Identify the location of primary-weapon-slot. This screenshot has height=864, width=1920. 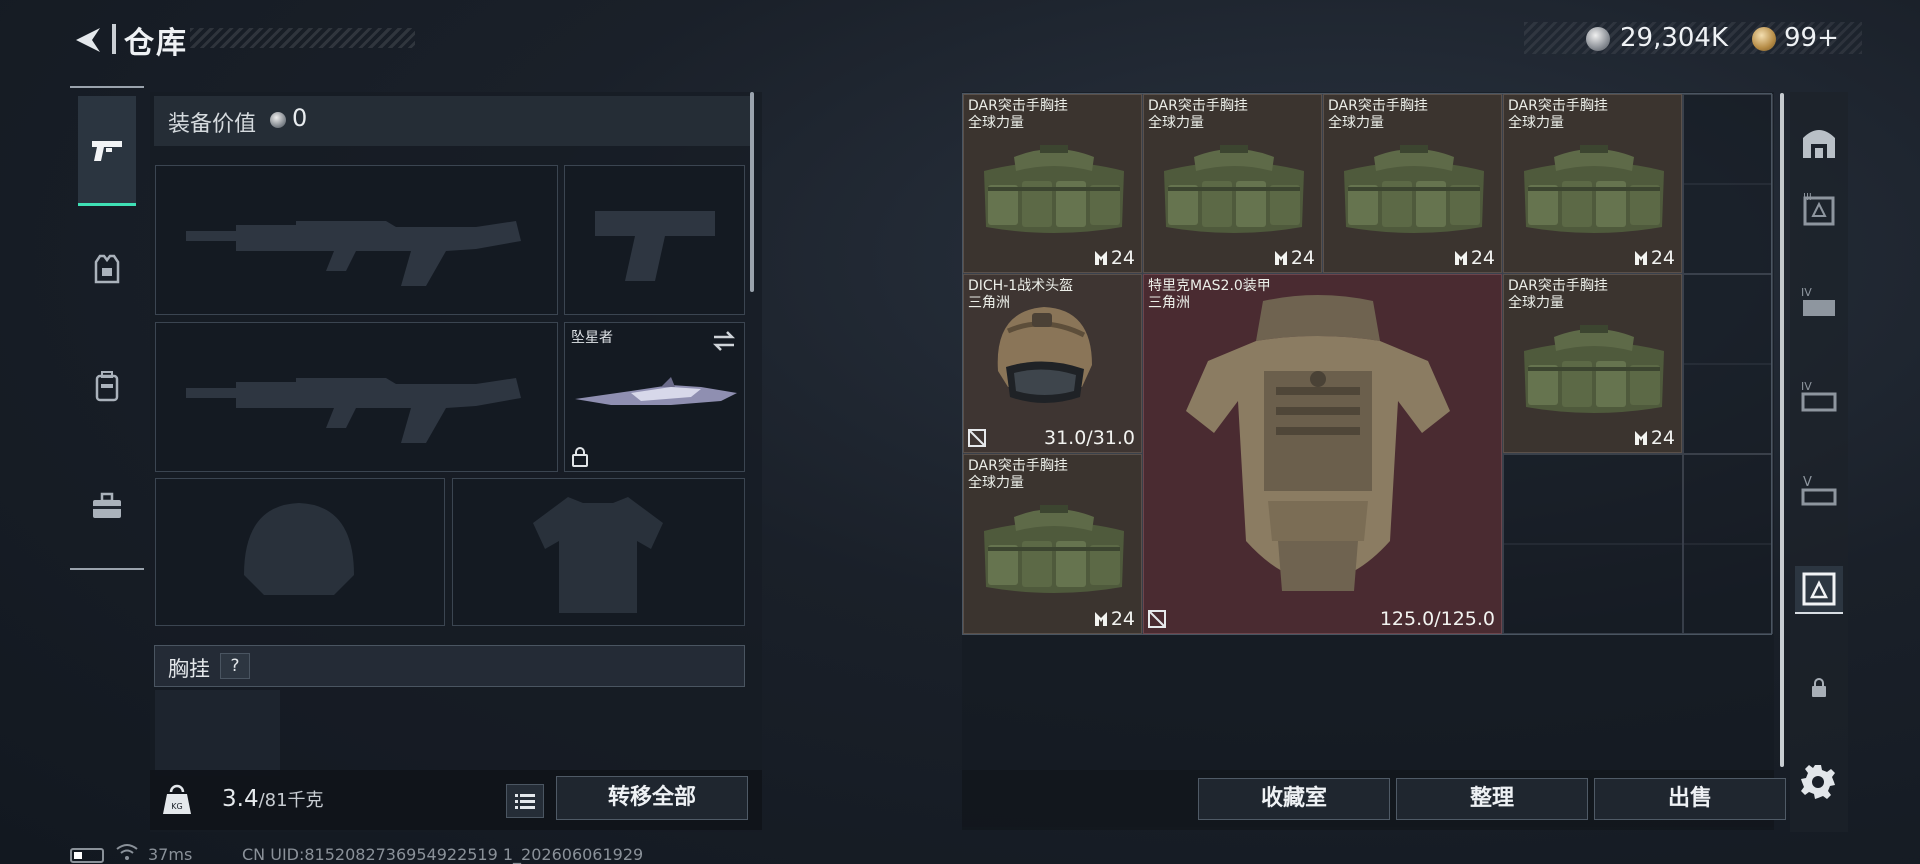
(356, 240).